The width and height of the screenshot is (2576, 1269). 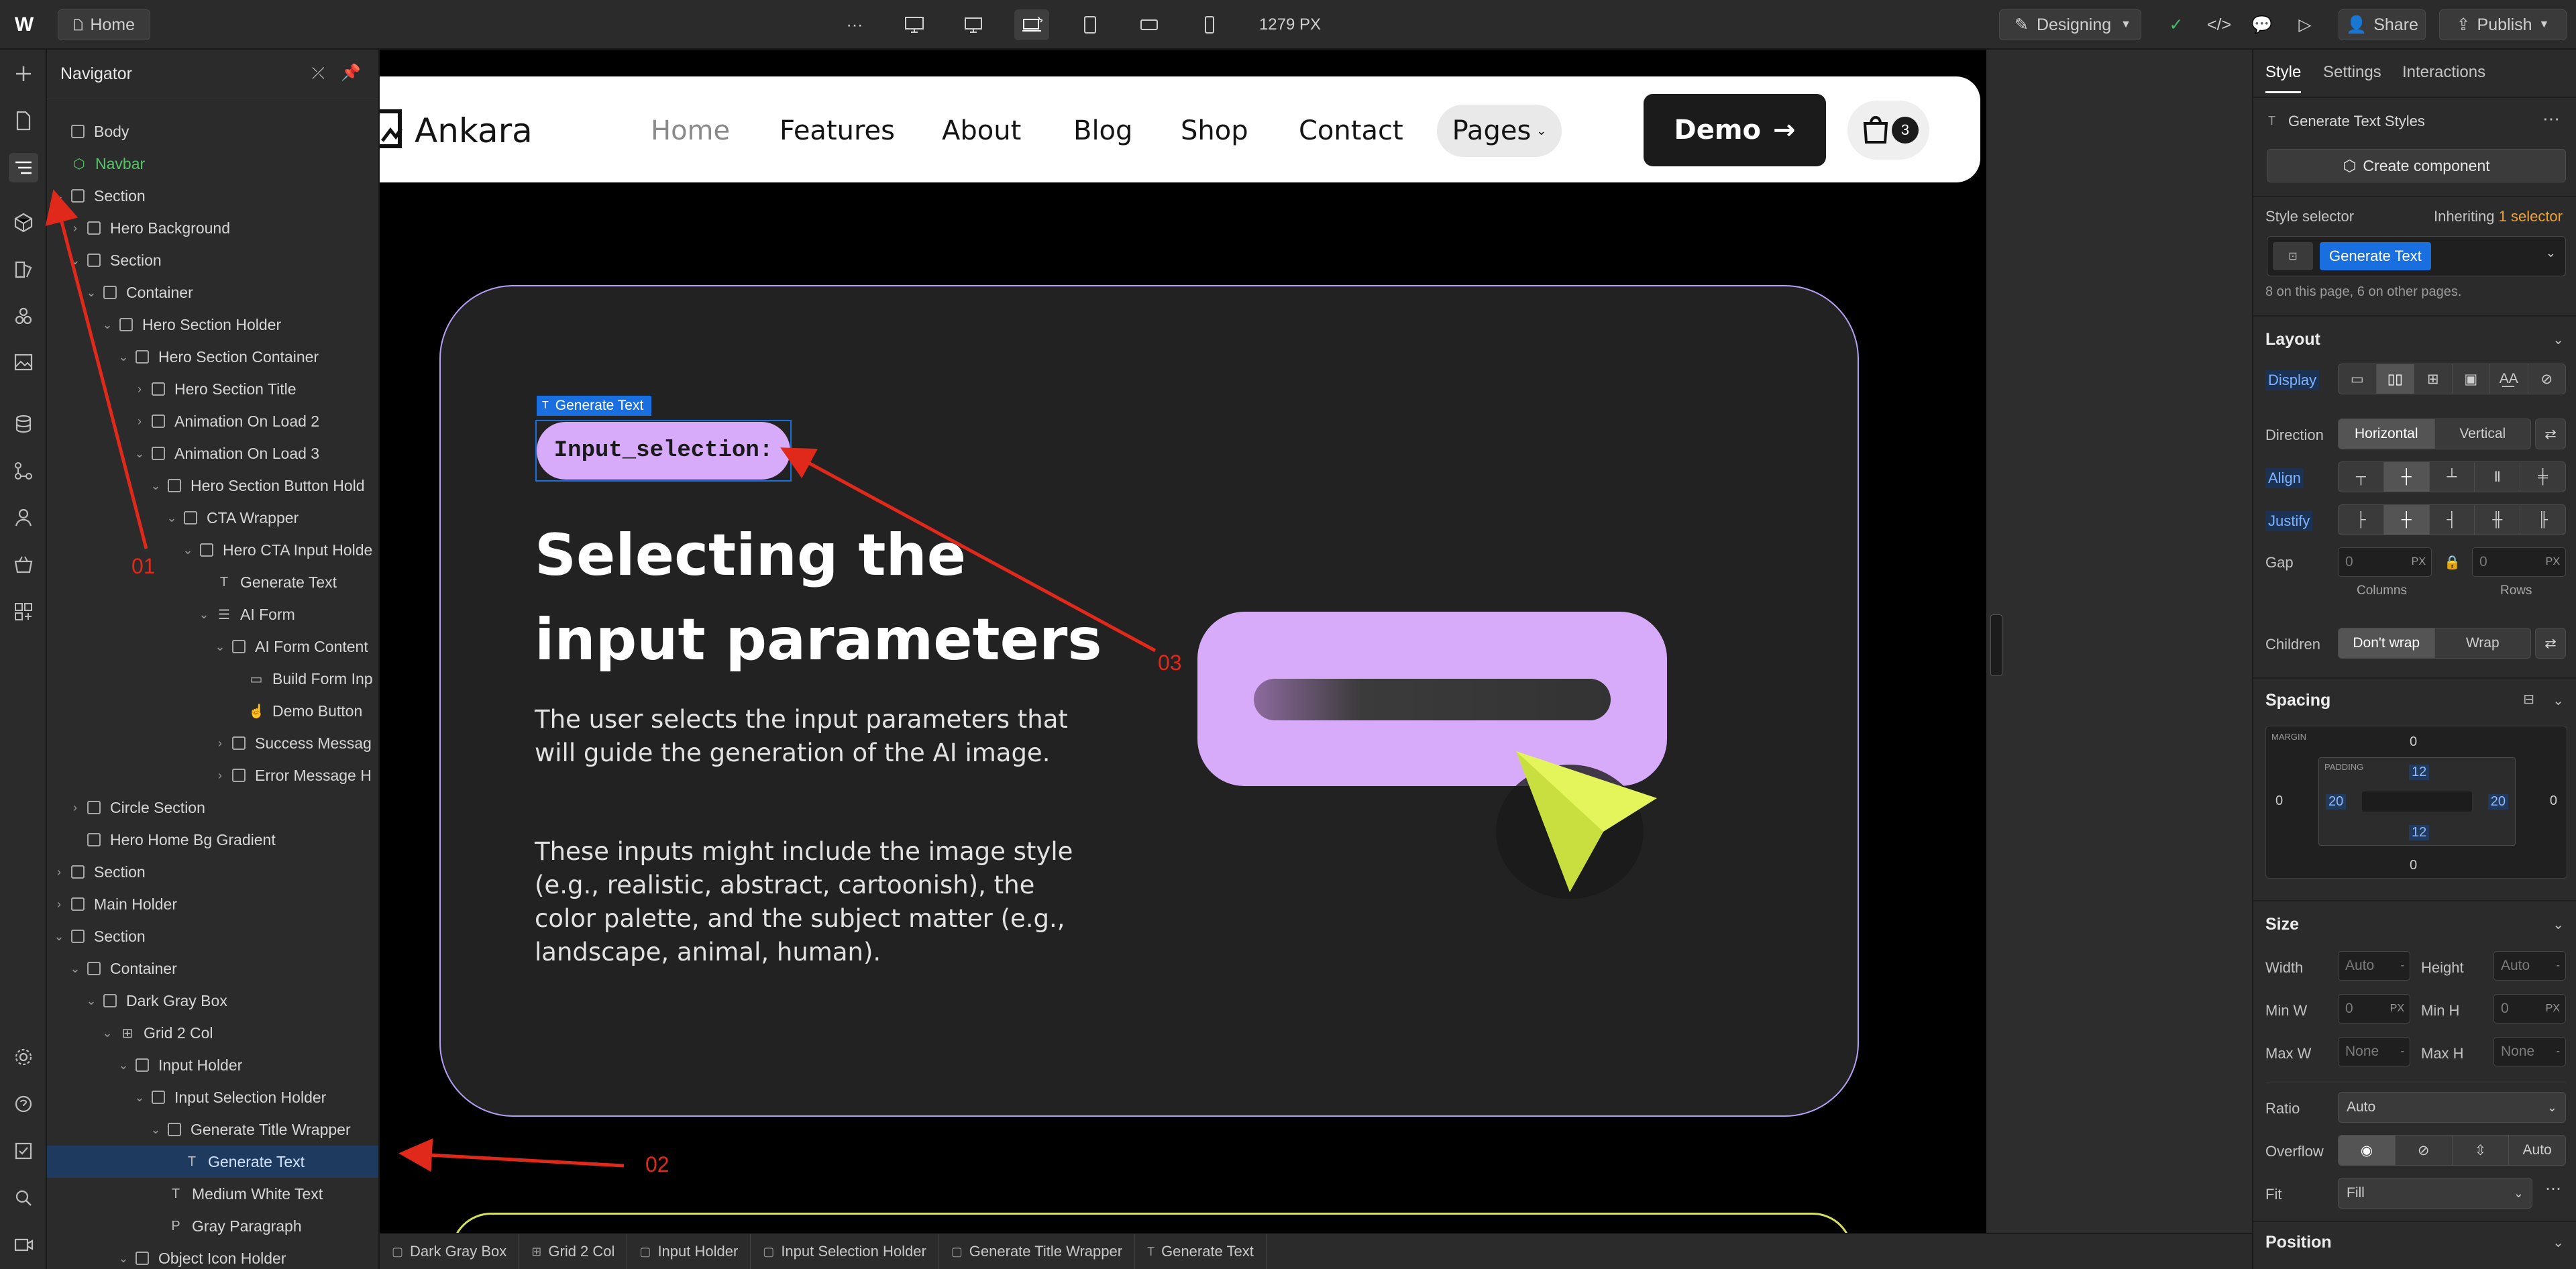 I want to click on align-start-icon: ┬, so click(x=2361, y=477).